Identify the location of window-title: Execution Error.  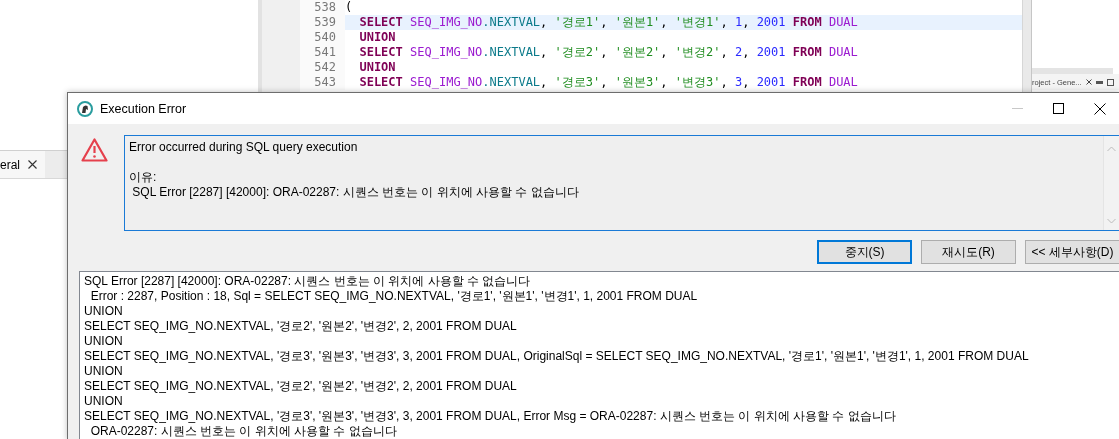
(143, 108).